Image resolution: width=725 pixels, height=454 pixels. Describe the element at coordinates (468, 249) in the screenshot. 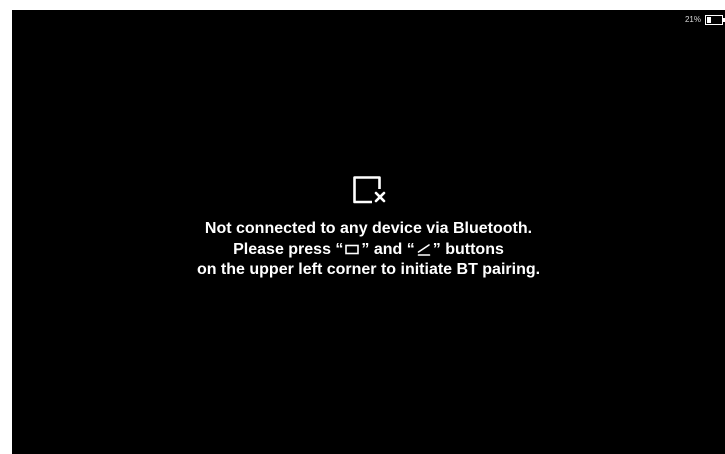

I see `message-line-2-suffix: ” buttons` at that location.